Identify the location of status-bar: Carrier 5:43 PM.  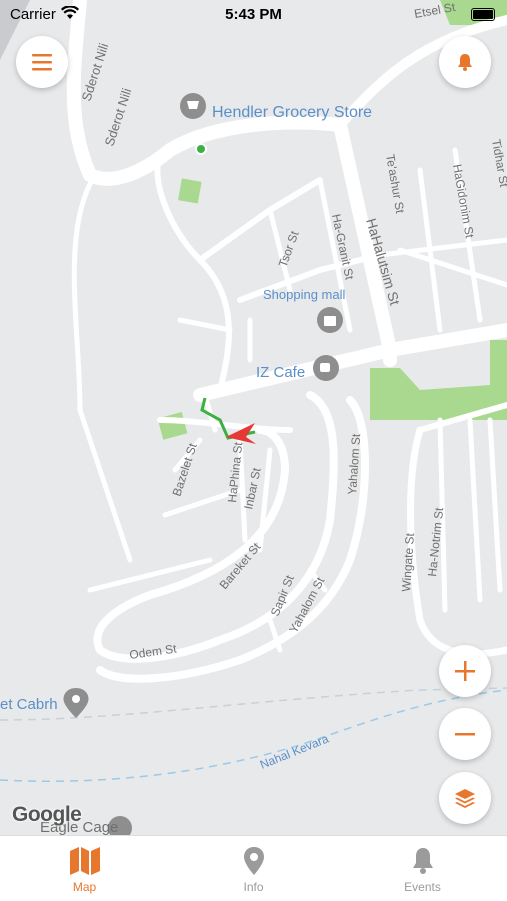
(253, 15).